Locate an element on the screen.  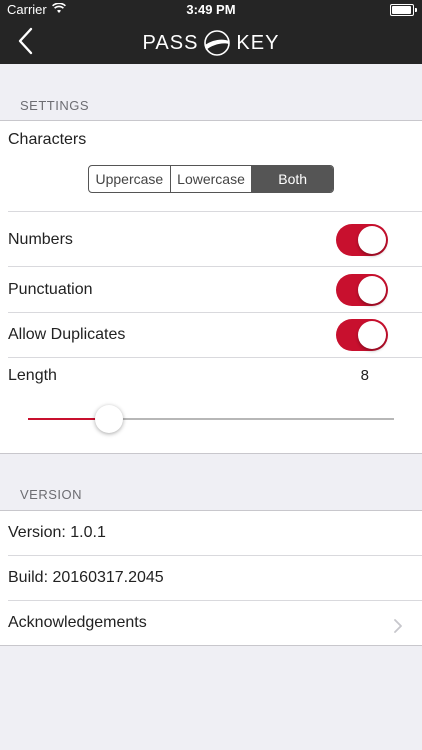
acknowledgements-label: Acknowledgements is located at coordinates (77, 622).